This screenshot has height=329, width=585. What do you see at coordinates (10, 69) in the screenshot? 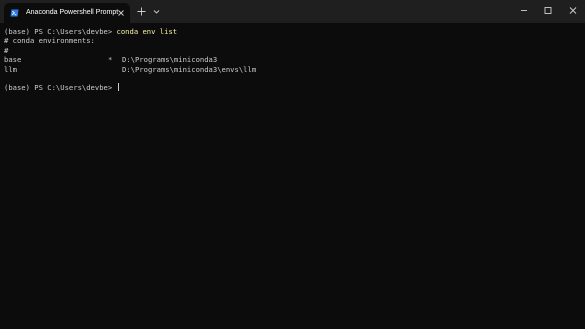
I see `env-name: llm` at bounding box center [10, 69].